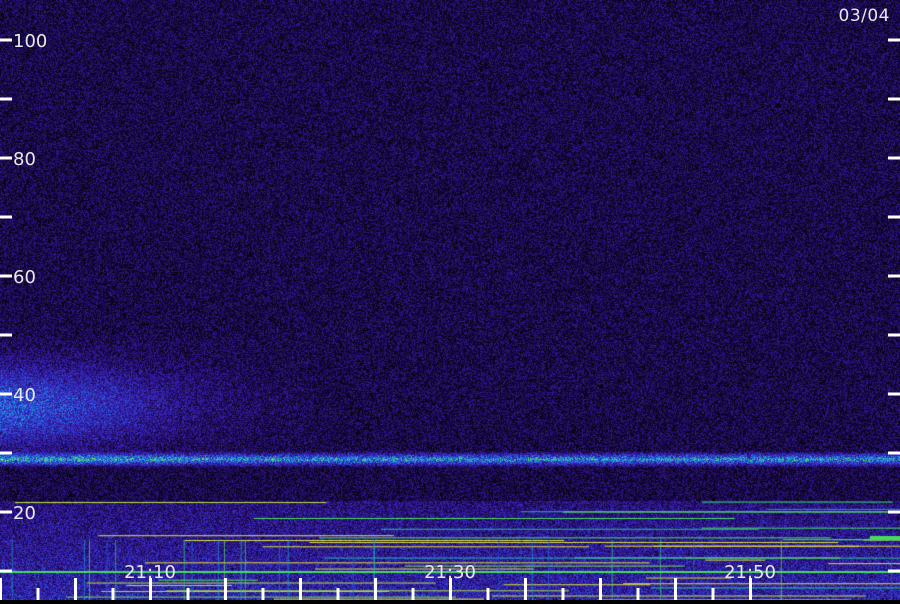 The height and width of the screenshot is (604, 900). Describe the element at coordinates (864, 16) in the screenshot. I see `date-label: 03/04` at that location.